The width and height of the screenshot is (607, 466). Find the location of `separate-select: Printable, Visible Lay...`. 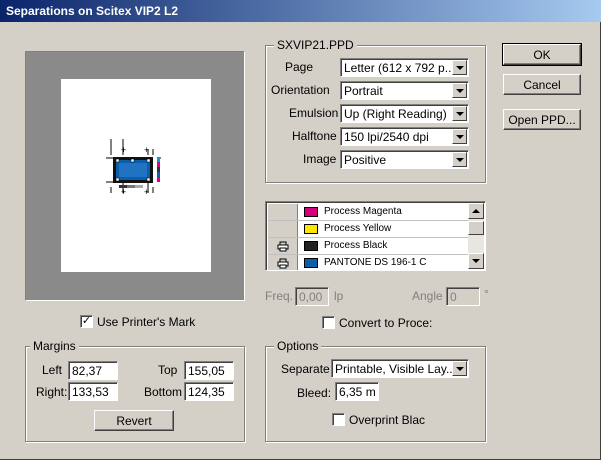

separate-select: Printable, Visible Lay... is located at coordinates (400, 368).